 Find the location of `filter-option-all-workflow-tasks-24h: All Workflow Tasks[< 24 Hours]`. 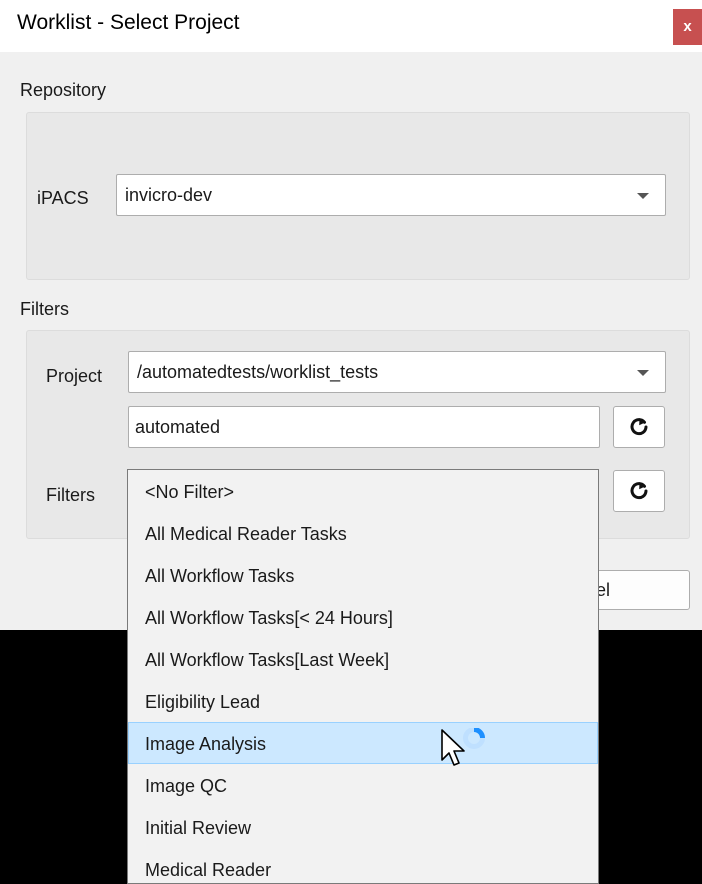

filter-option-all-workflow-tasks-24h: All Workflow Tasks[< 24 Hours] is located at coordinates (363, 617).